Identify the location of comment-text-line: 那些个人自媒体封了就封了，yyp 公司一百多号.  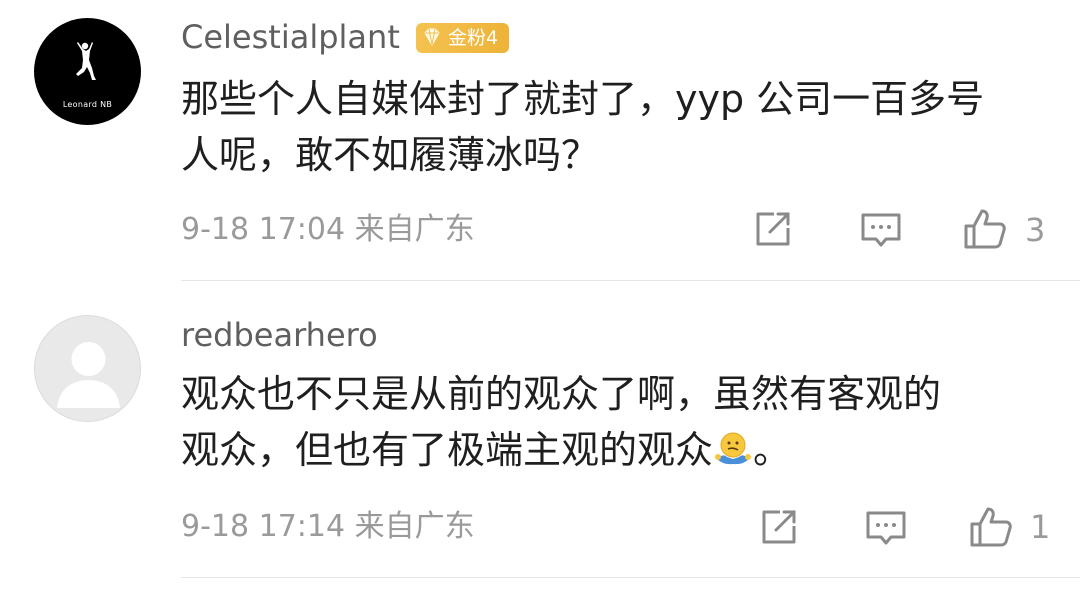
(583, 99).